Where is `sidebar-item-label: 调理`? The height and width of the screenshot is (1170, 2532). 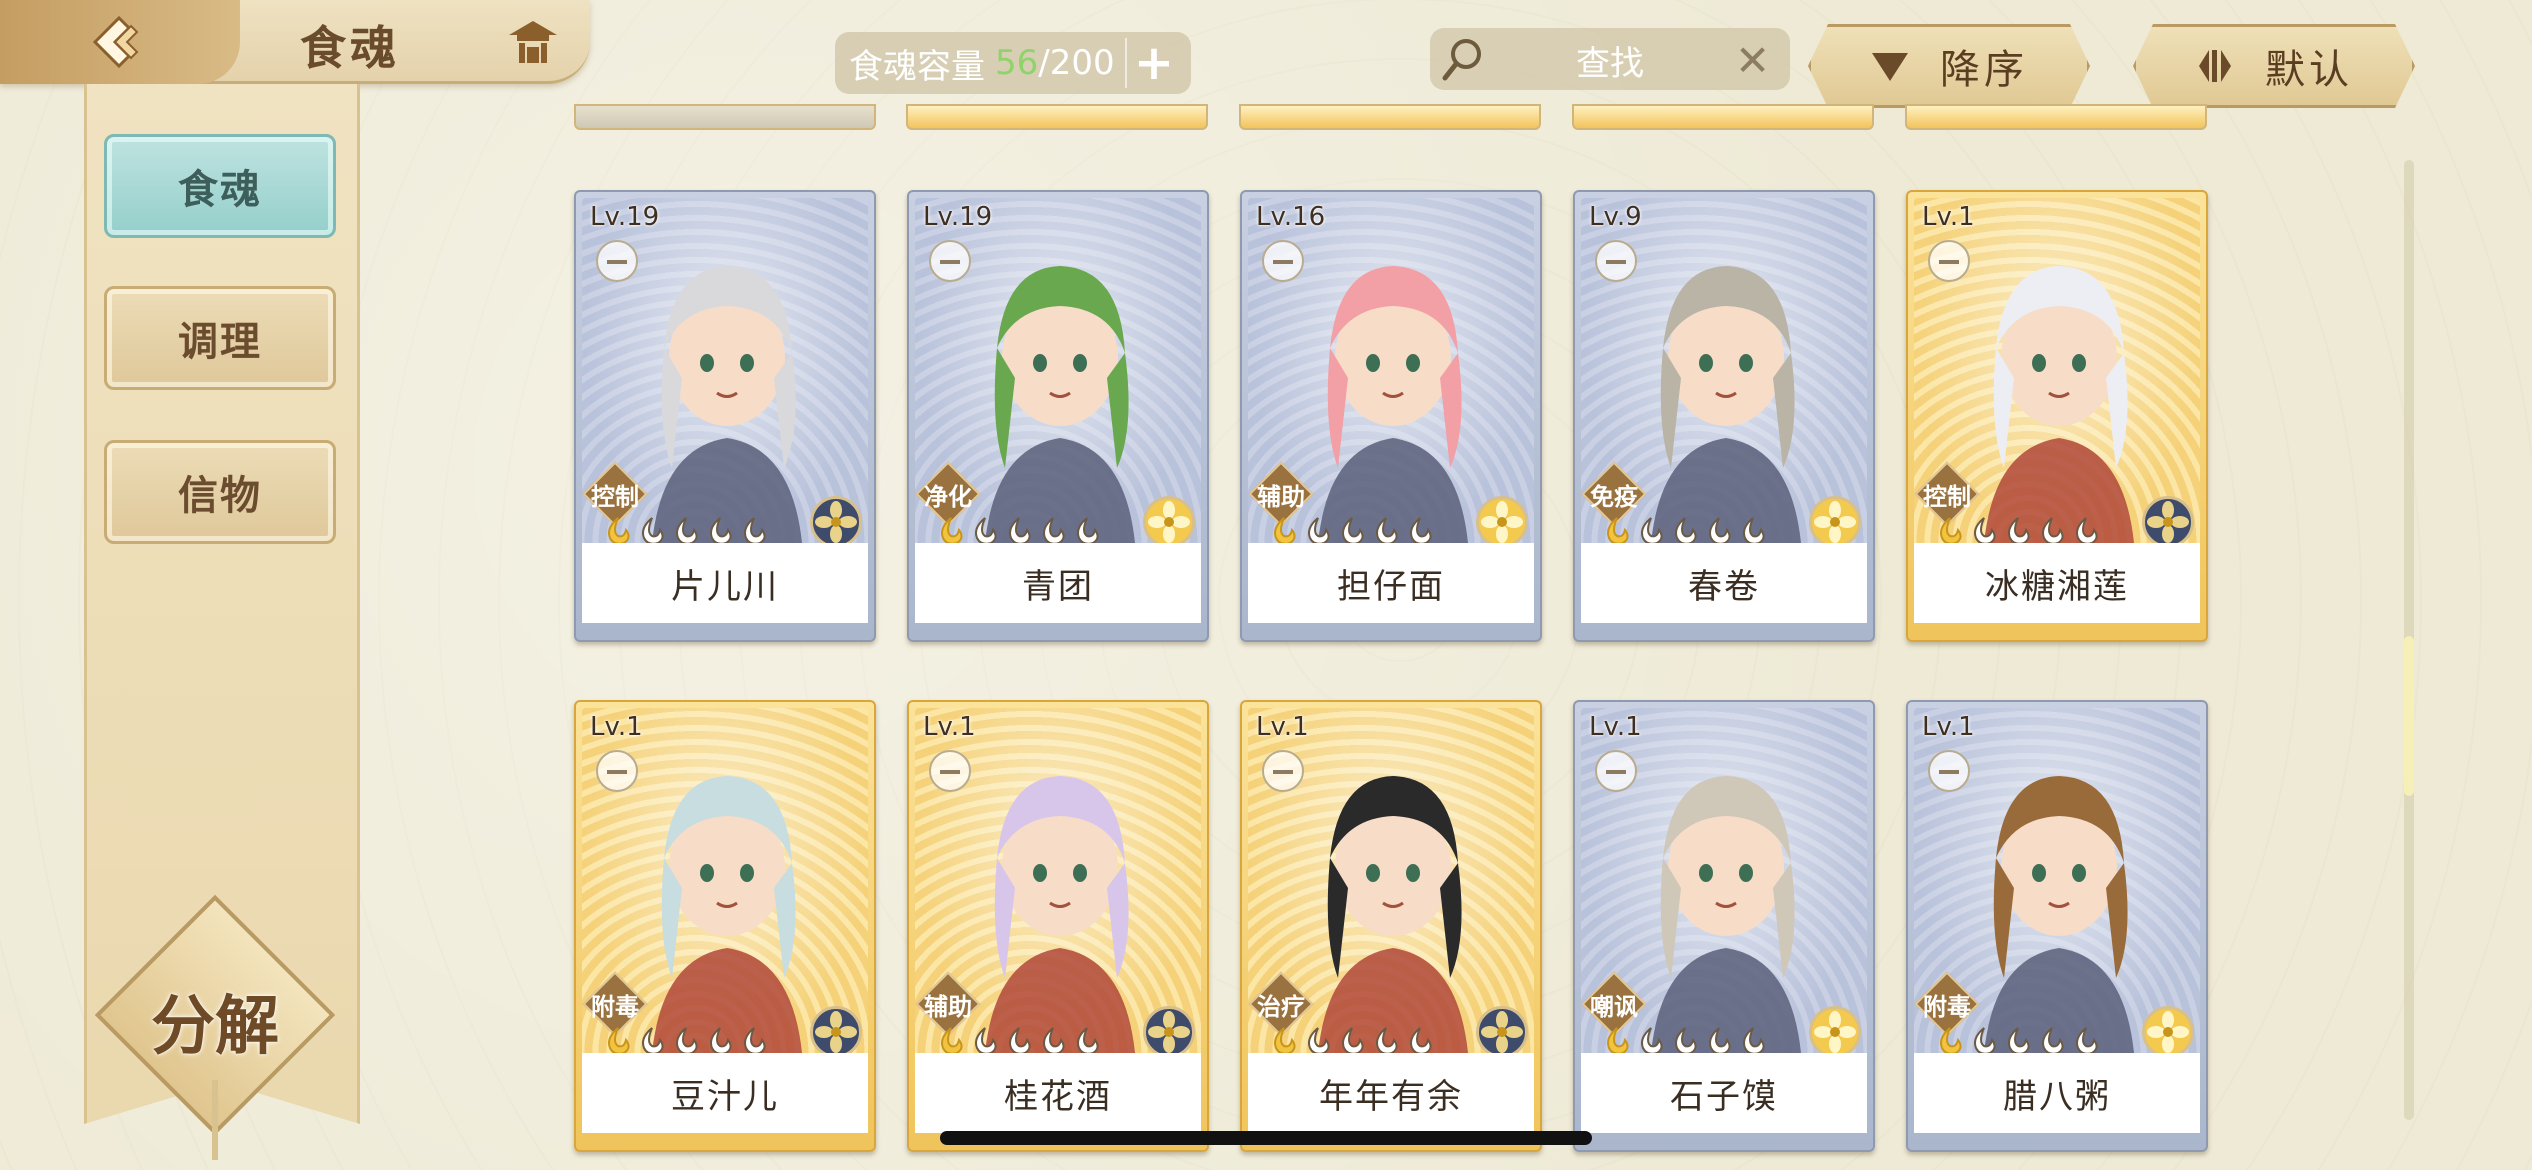
sidebar-item-label: 调理 is located at coordinates (220, 342).